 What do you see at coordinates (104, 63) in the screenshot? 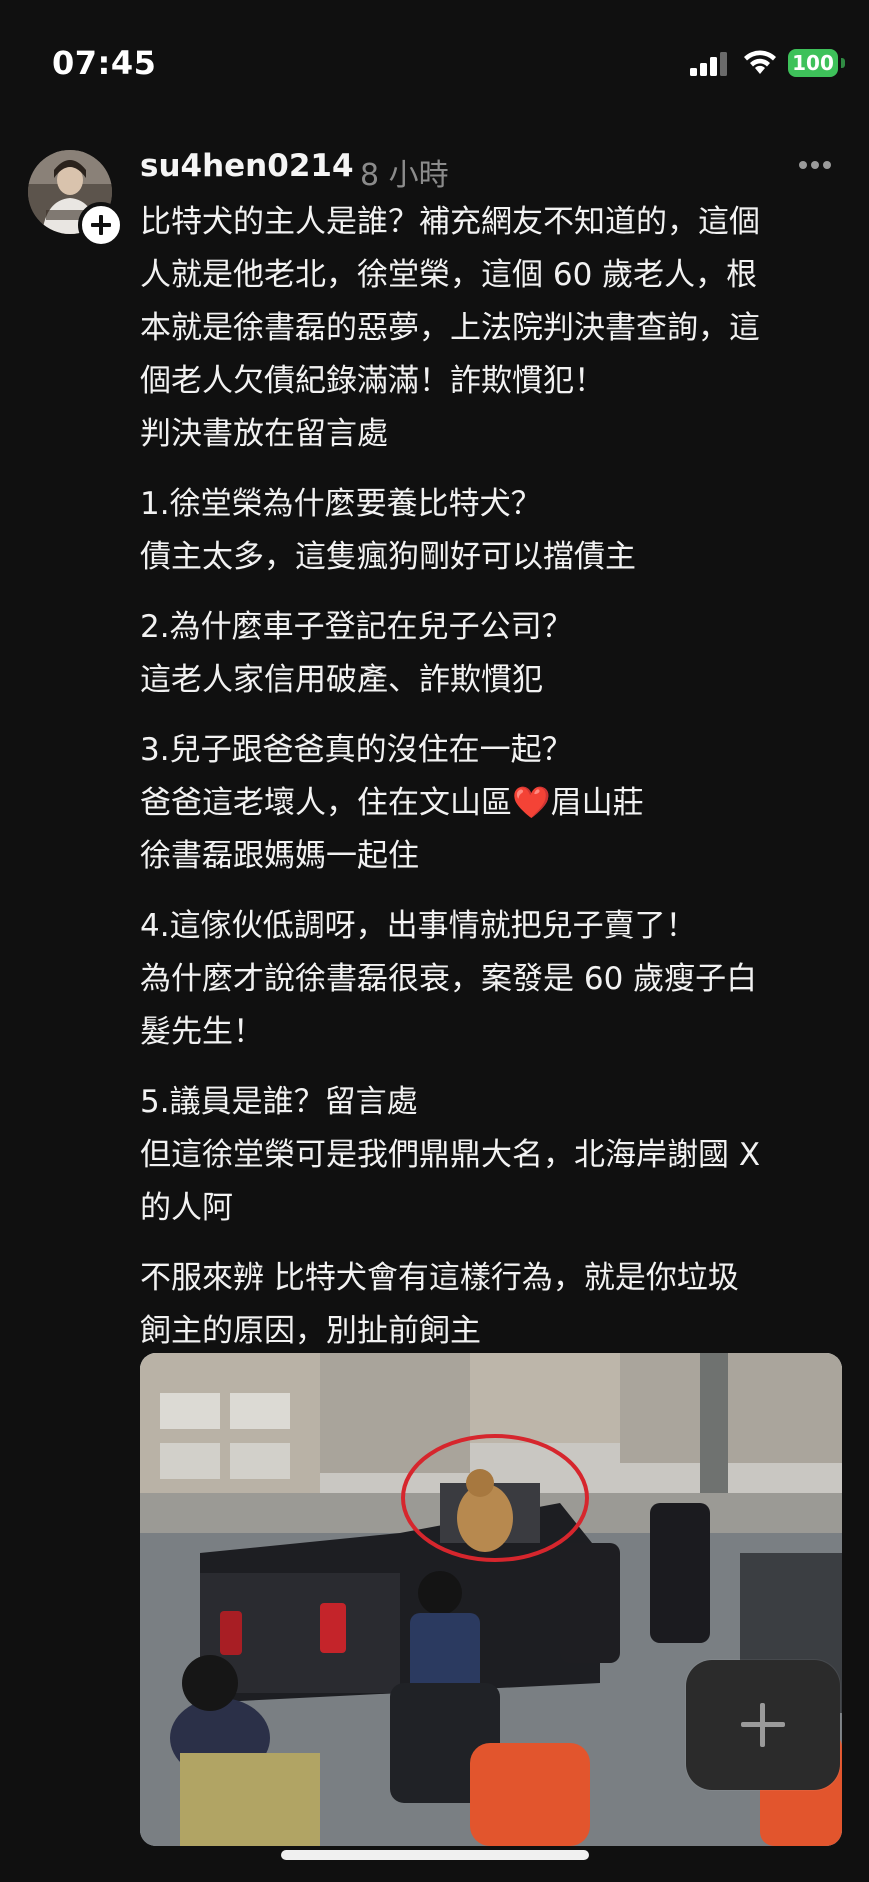
I see `status-time: 07:45` at bounding box center [104, 63].